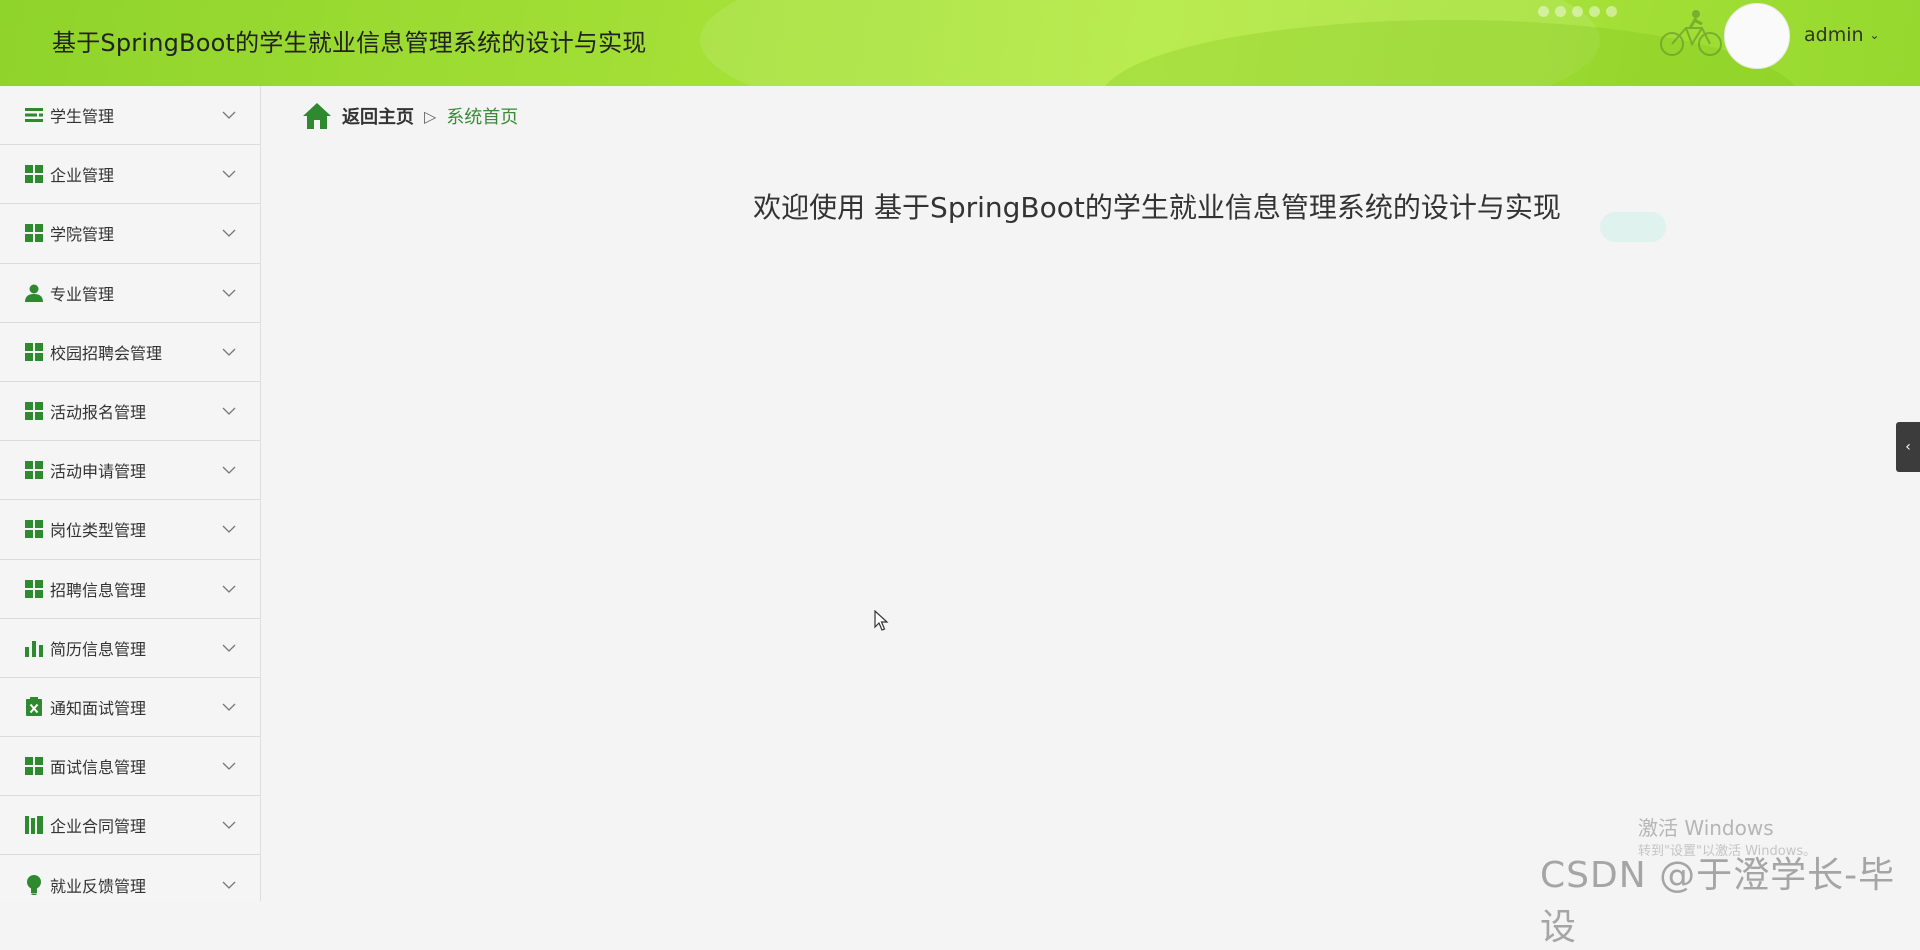 This screenshot has height=950, width=1920. I want to click on sidebar-item-label: 校园招聘会管理, so click(106, 353).